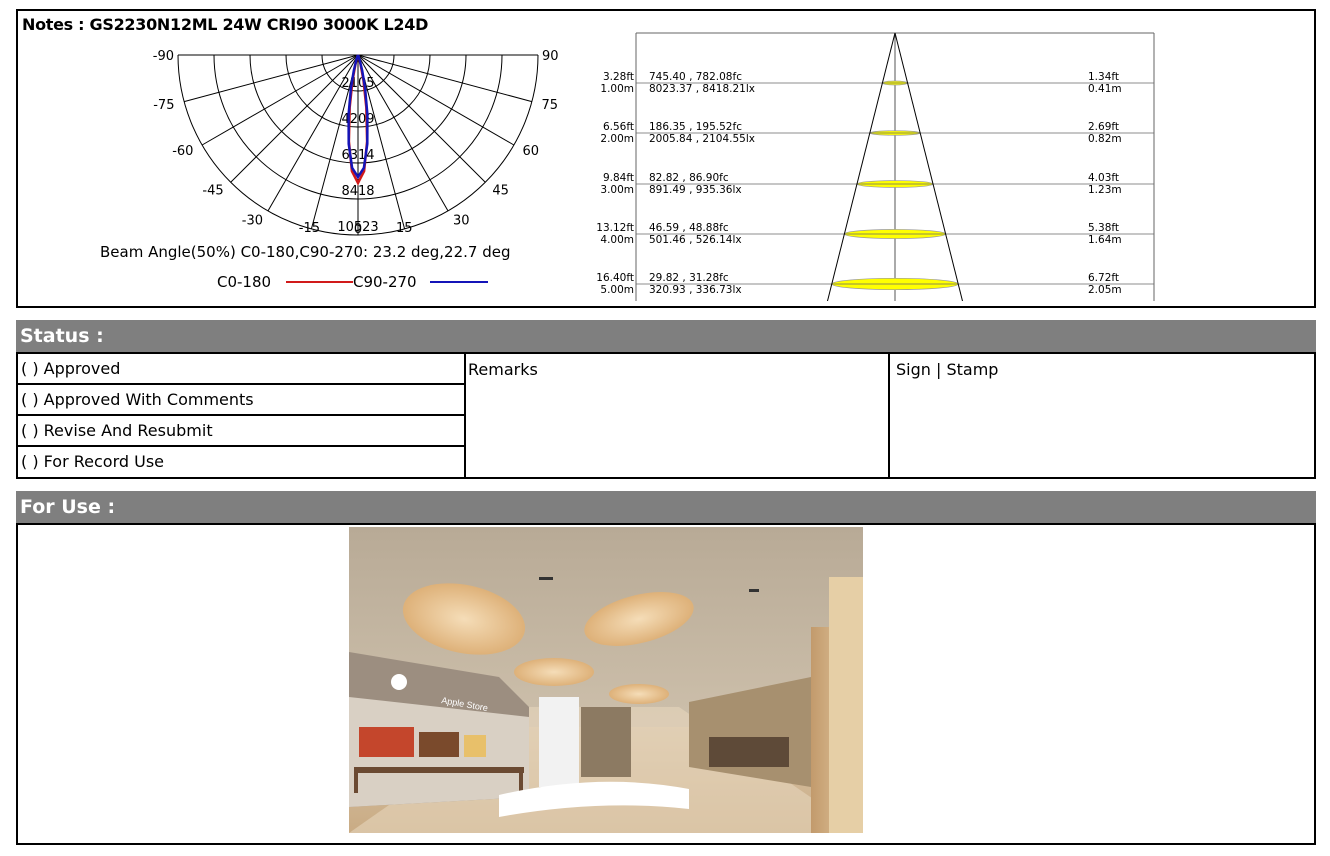  Describe the element at coordinates (1105, 240) in the screenshot. I see `diameter-m: 1.64m` at that location.